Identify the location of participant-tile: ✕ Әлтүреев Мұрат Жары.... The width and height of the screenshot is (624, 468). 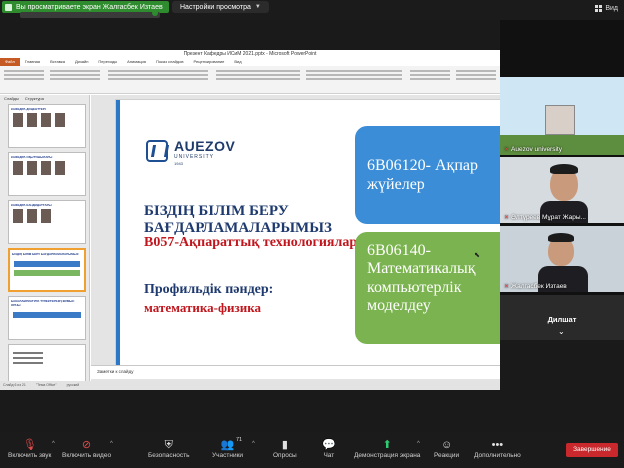
(562, 190).